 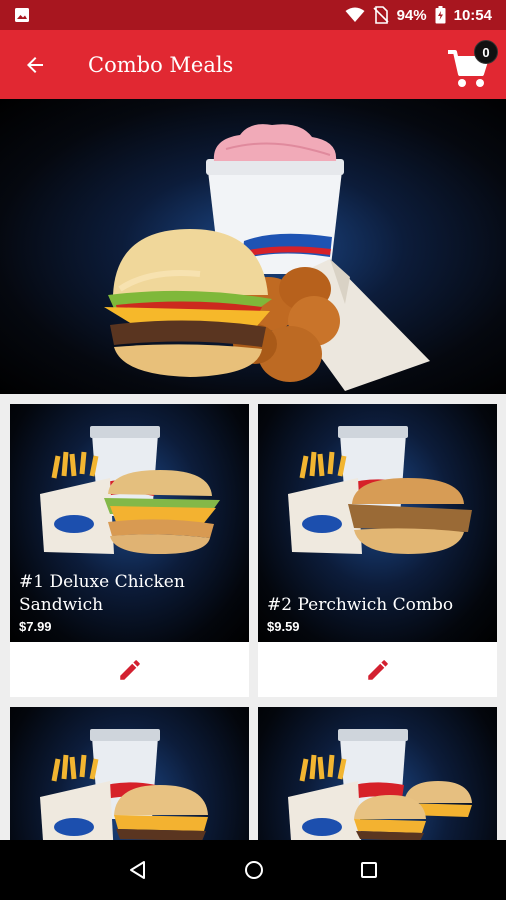 I want to click on clock: 10:54, so click(x=472, y=15).